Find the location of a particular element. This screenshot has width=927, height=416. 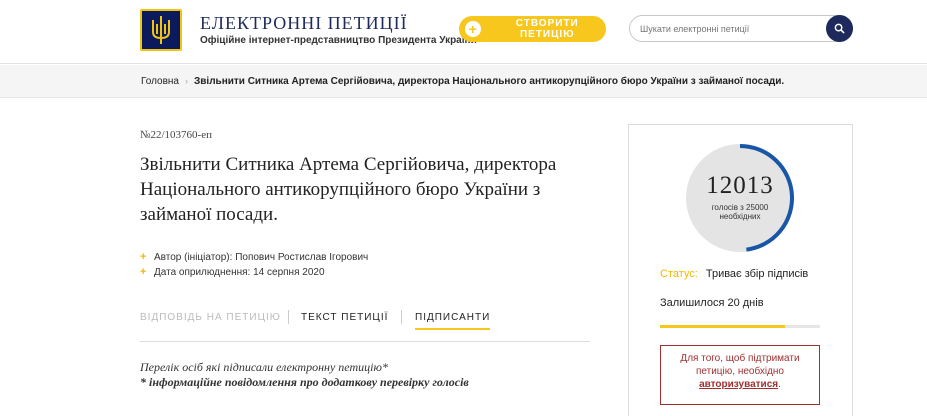

login-link: авторизуватися is located at coordinates (738, 384).